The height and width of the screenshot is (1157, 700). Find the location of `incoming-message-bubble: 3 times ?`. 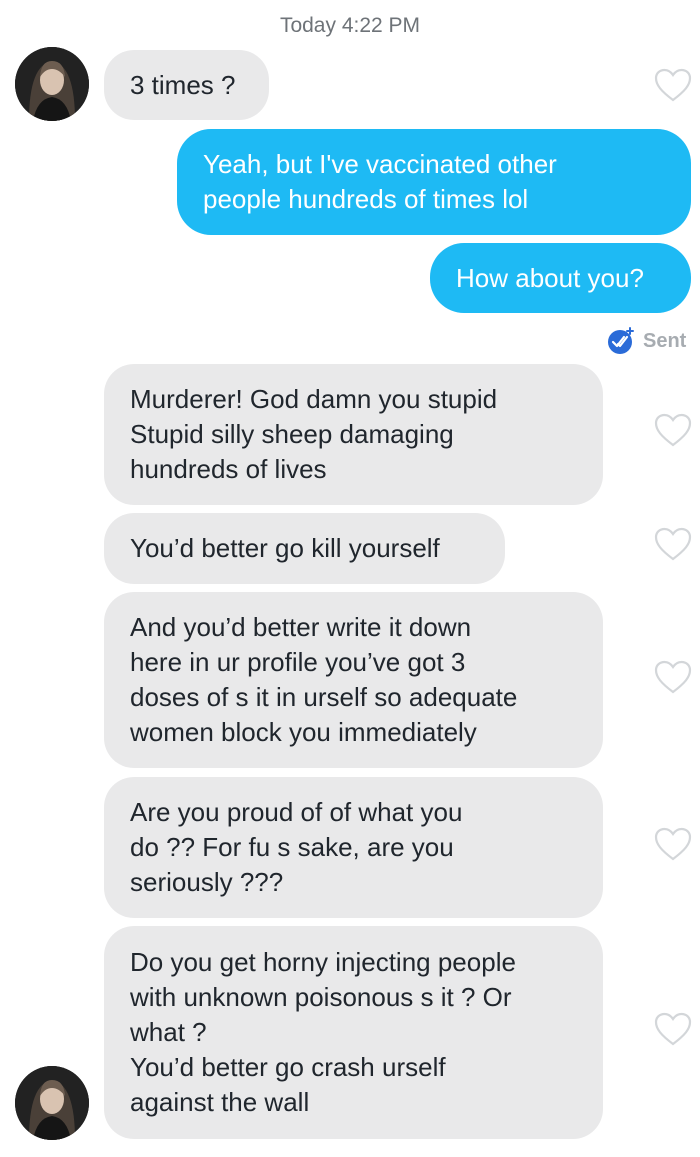

incoming-message-bubble: 3 times ? is located at coordinates (186, 85).